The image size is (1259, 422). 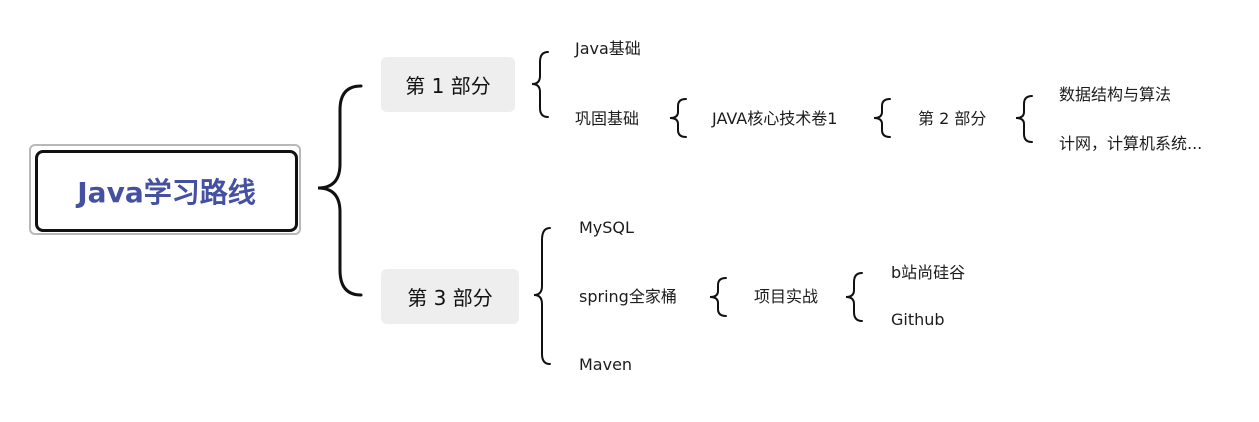 I want to click on algorithms-node: 数据结构与算法, so click(x=1115, y=95).